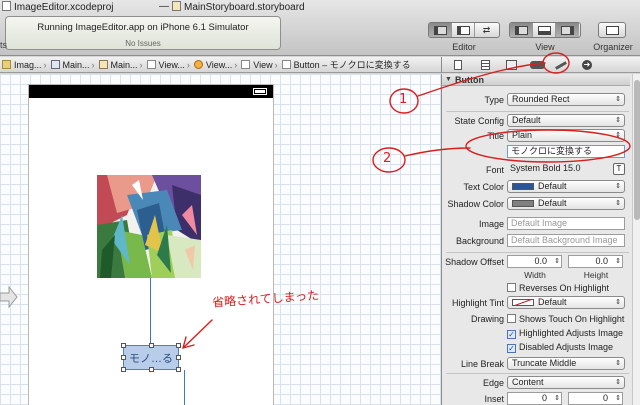 The image size is (640, 405). I want to click on type-popup: Rounded Rect ⇕, so click(566, 99).